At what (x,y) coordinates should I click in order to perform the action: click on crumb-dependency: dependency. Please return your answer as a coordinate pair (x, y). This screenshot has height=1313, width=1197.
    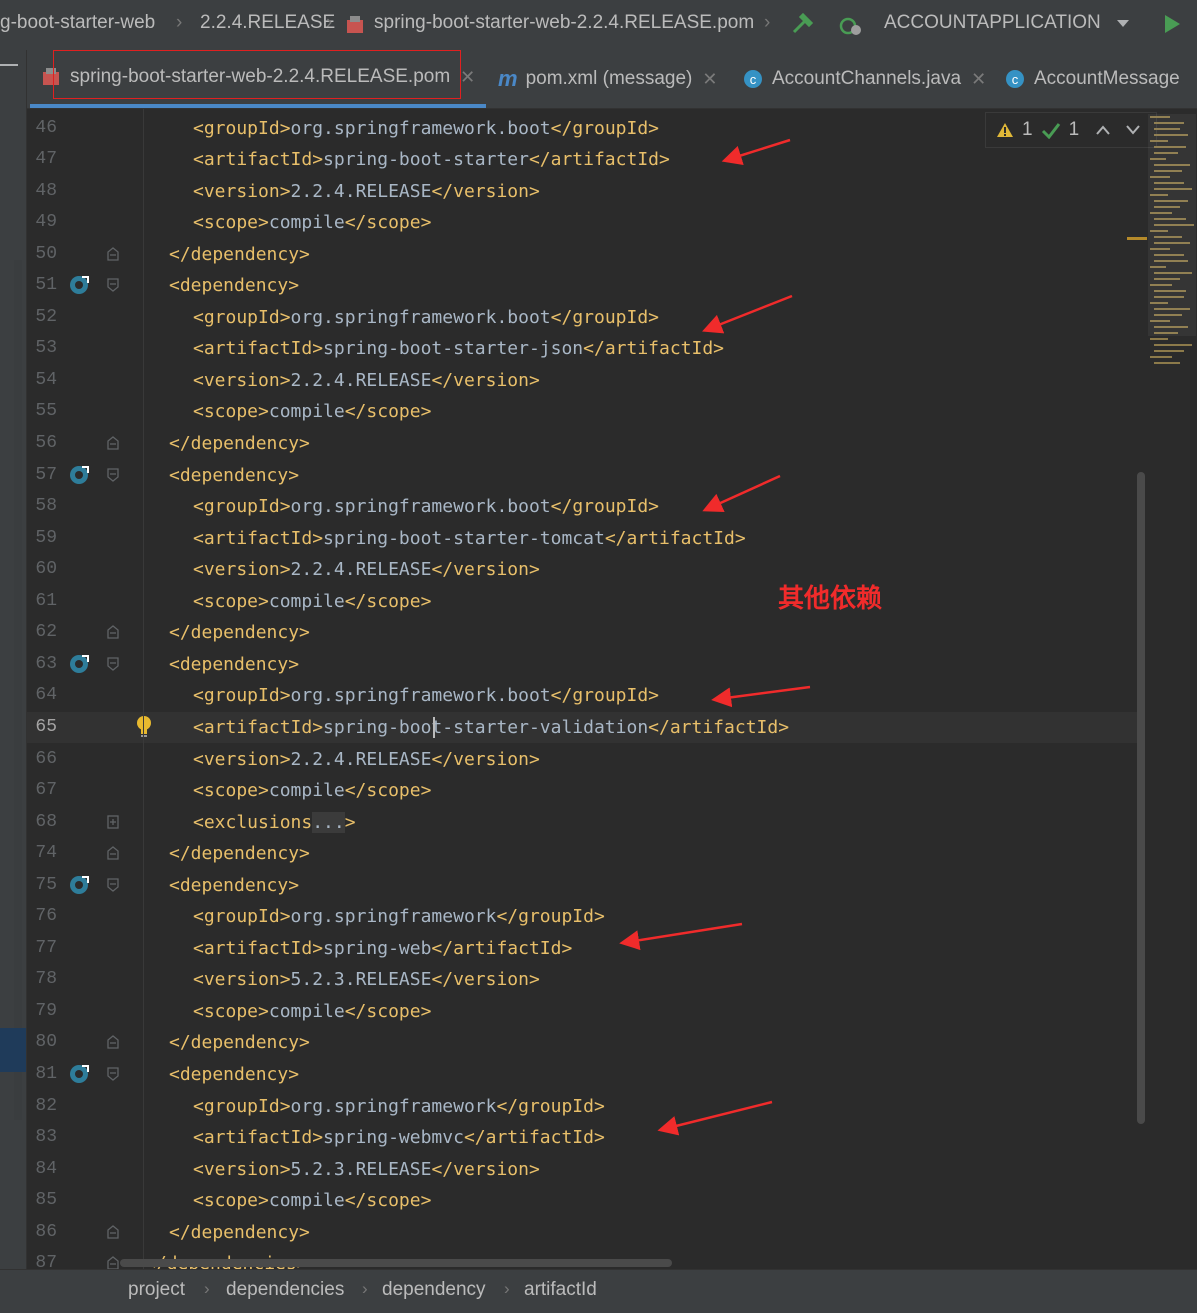
    Looking at the image, I should click on (434, 1290).